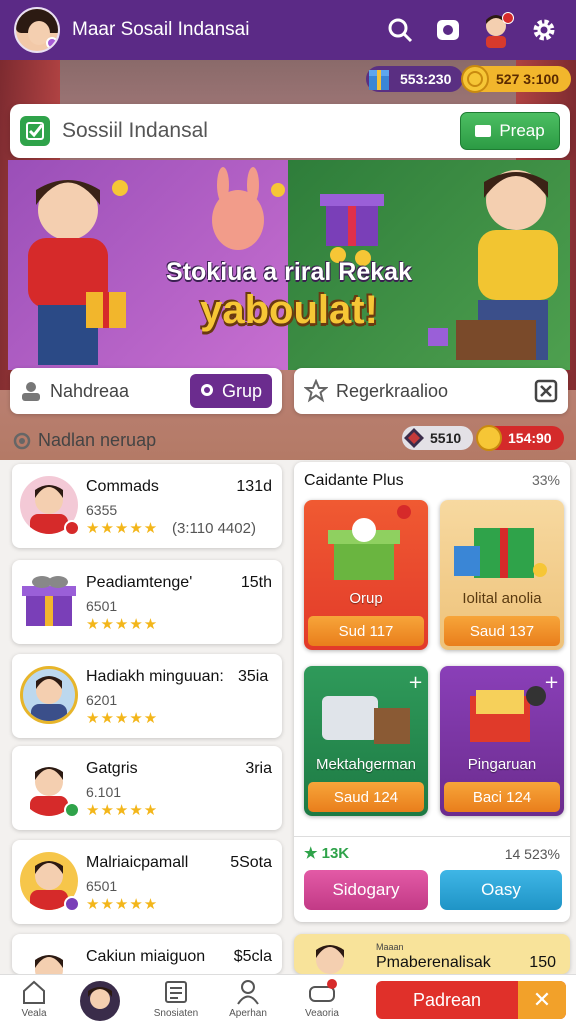 Image resolution: width=576 pixels, height=1024 pixels. What do you see at coordinates (414, 438) in the screenshot?
I see `diamond-icon` at bounding box center [414, 438].